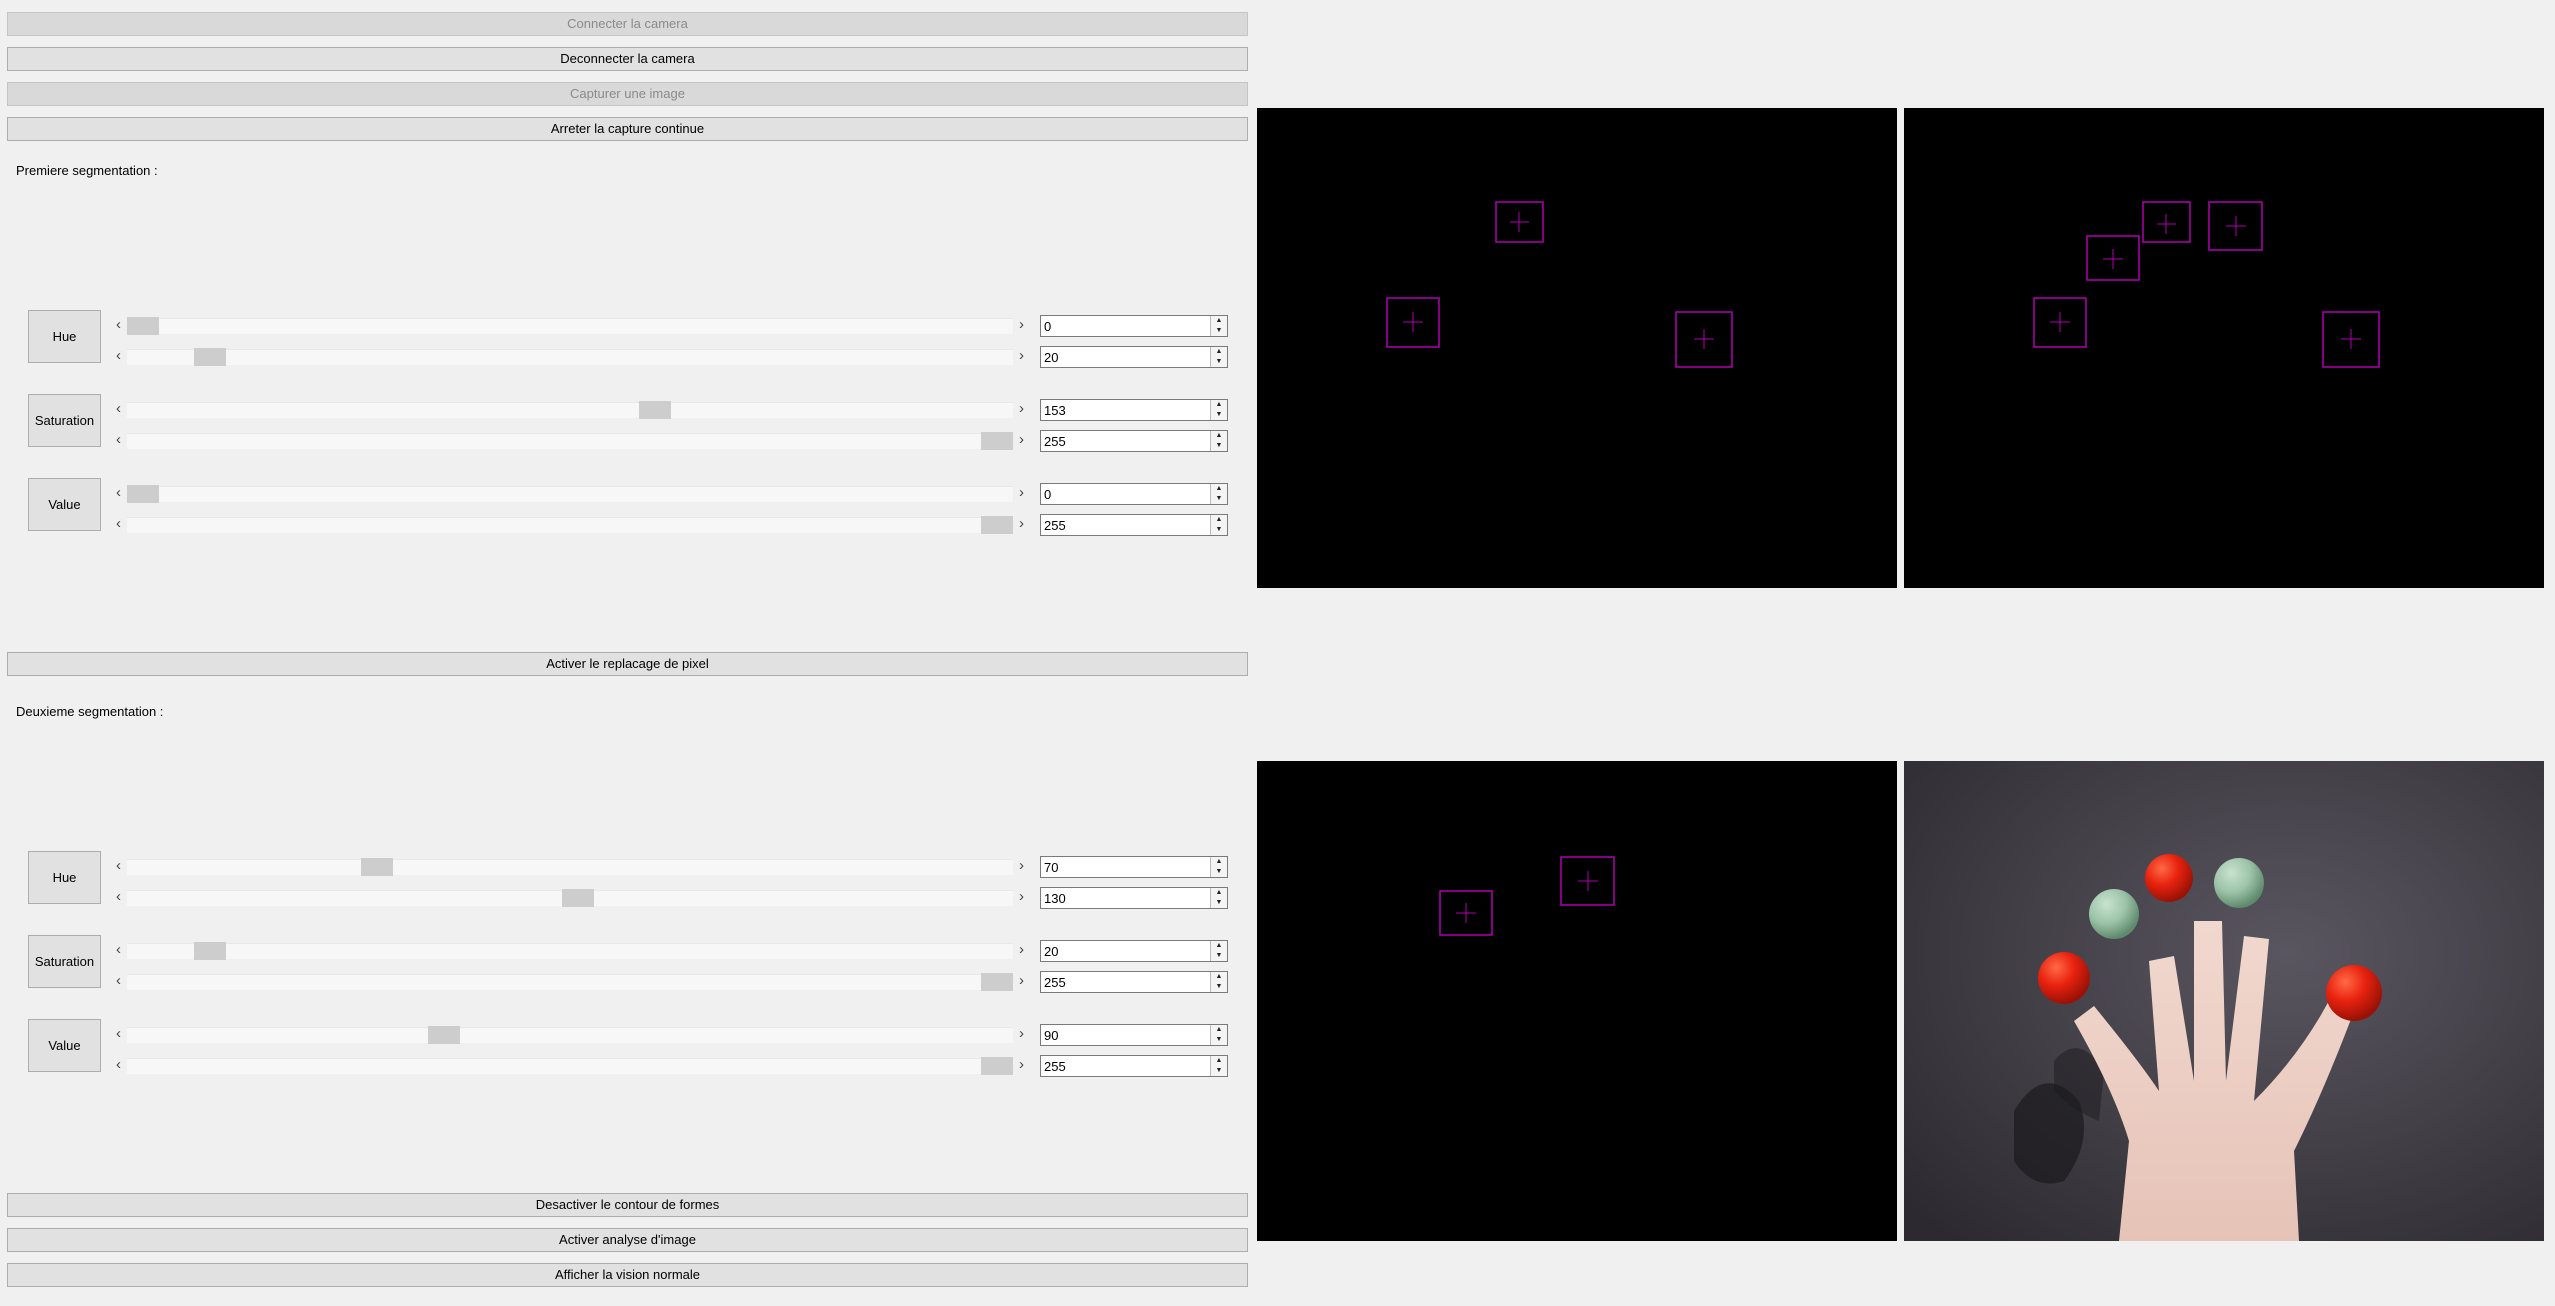 The width and height of the screenshot is (2555, 1306). What do you see at coordinates (627, 1205) in the screenshot?
I see `disable-shape-contour-button: Desactiver le contour de formes` at bounding box center [627, 1205].